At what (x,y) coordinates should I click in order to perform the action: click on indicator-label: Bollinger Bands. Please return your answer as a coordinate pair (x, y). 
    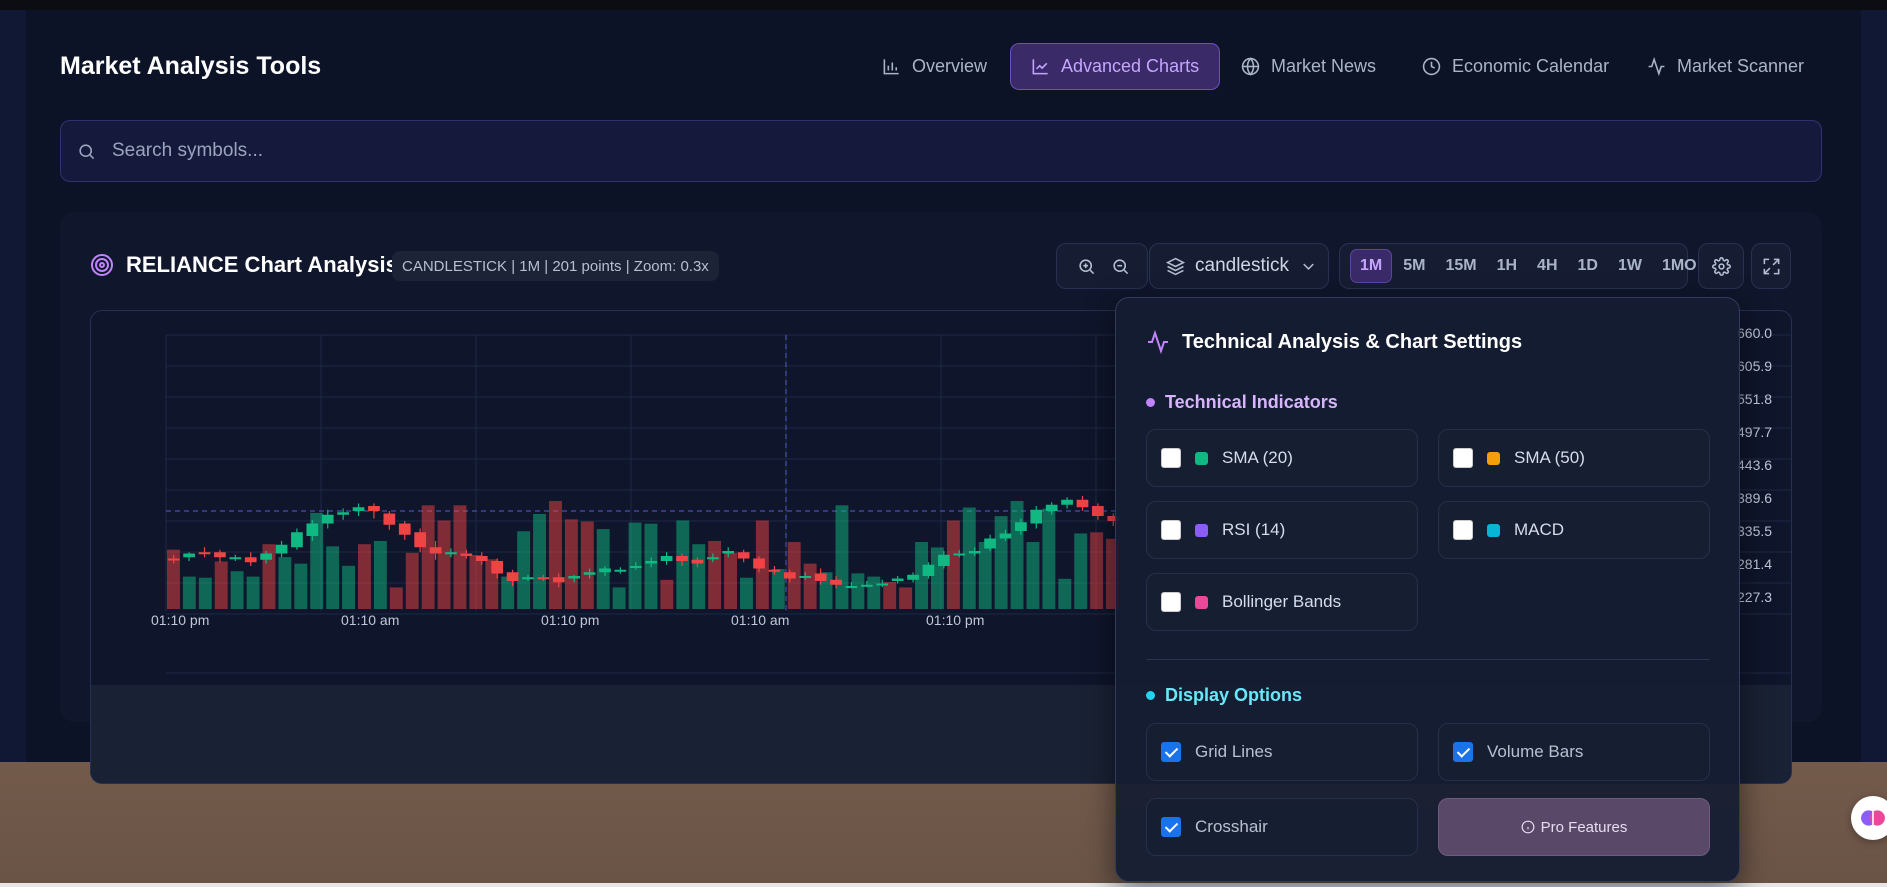
    Looking at the image, I should click on (1282, 601).